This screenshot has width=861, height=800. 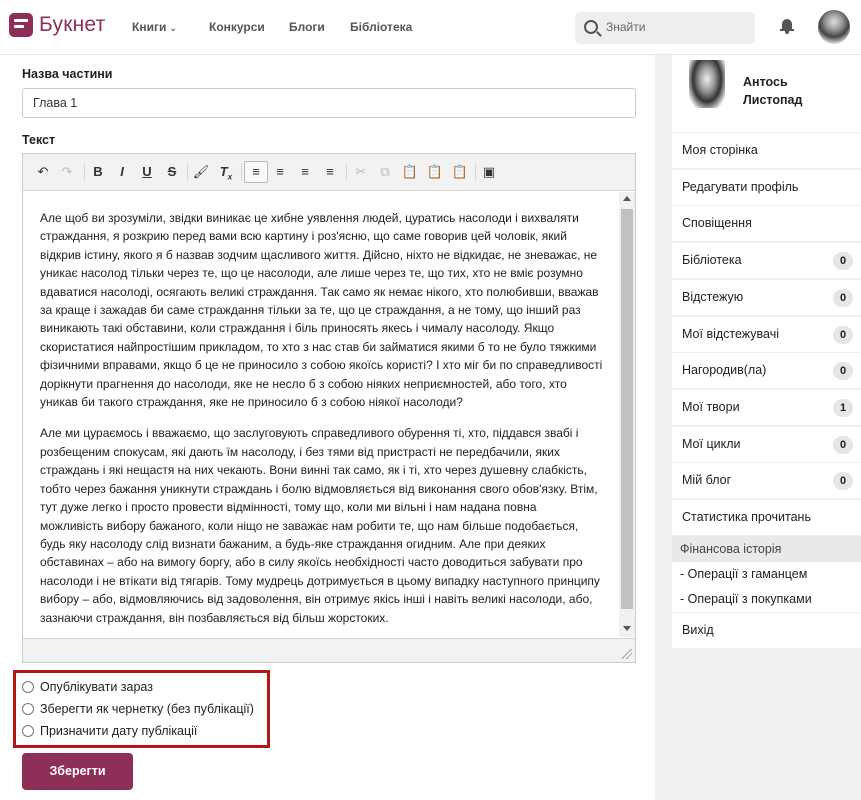 I want to click on align-right-icon: ≡, so click(x=305, y=172).